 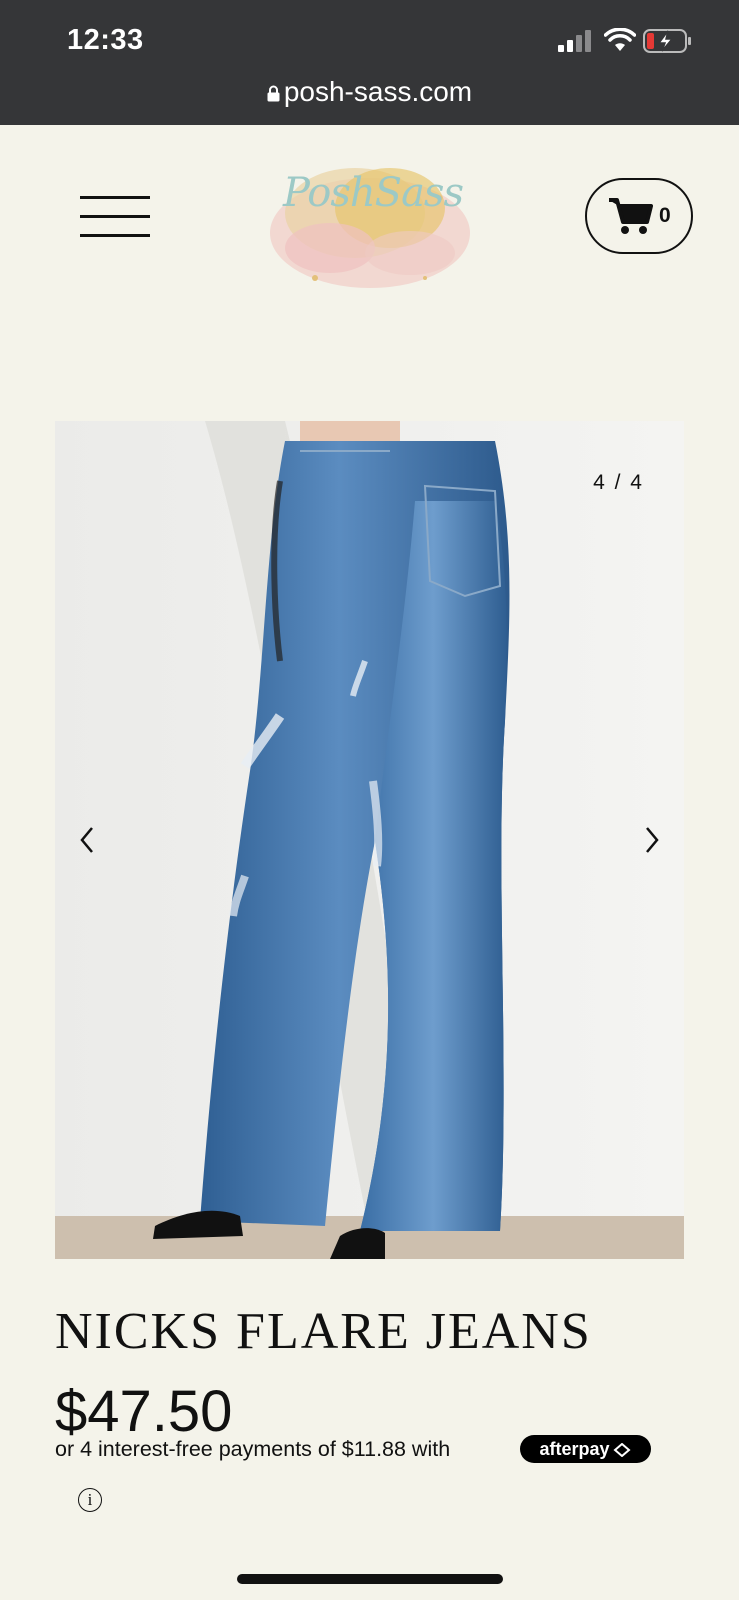 What do you see at coordinates (273, 93) in the screenshot?
I see `lock-icon` at bounding box center [273, 93].